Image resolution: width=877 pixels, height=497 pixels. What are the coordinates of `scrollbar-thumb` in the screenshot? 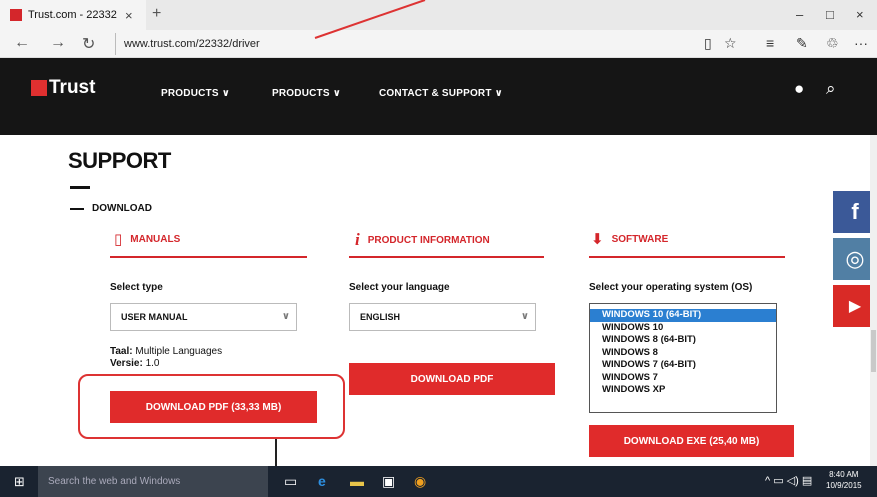 It's located at (873, 351).